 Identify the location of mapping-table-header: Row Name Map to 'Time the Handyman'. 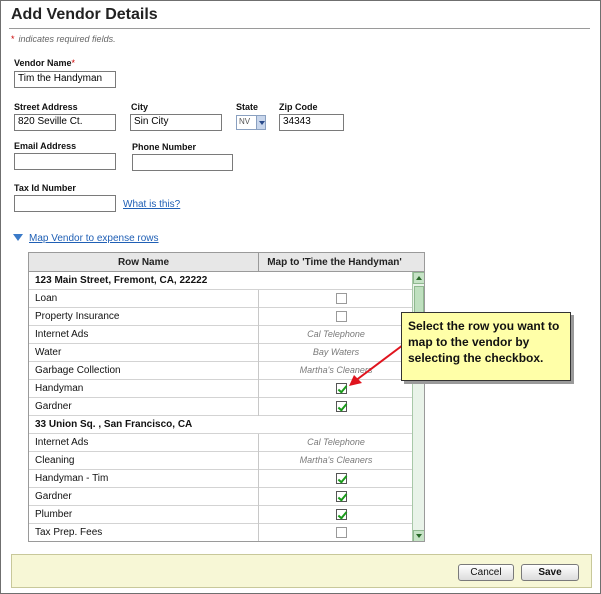
(226, 262).